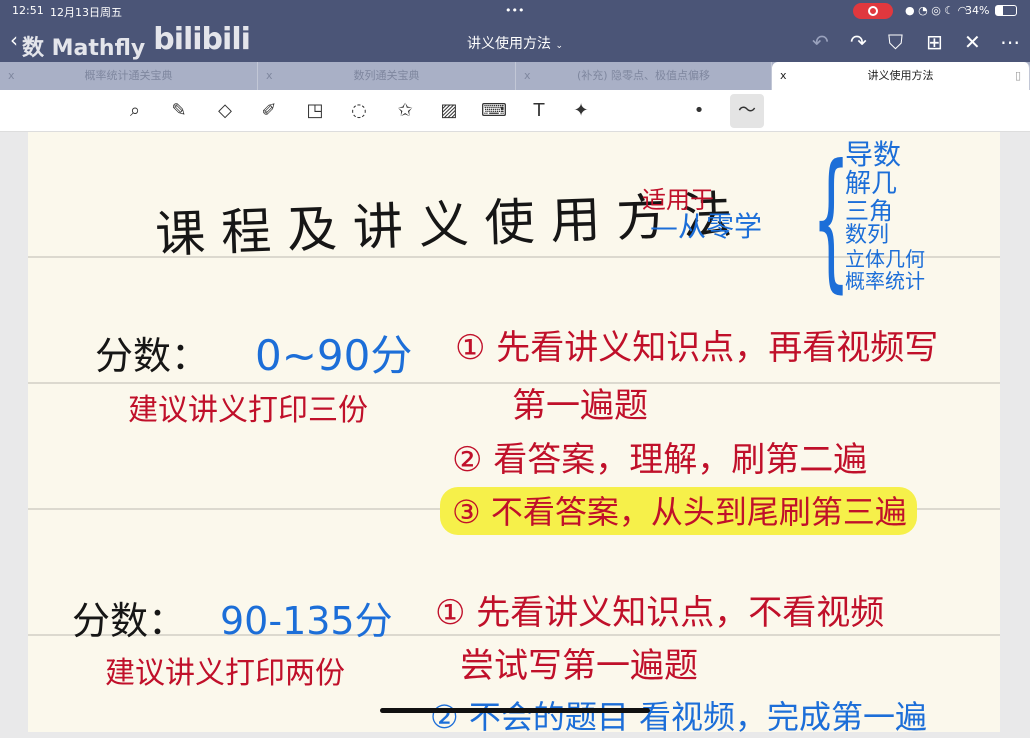  What do you see at coordinates (86, 12) in the screenshot?
I see `status-date: 12月13日周五` at bounding box center [86, 12].